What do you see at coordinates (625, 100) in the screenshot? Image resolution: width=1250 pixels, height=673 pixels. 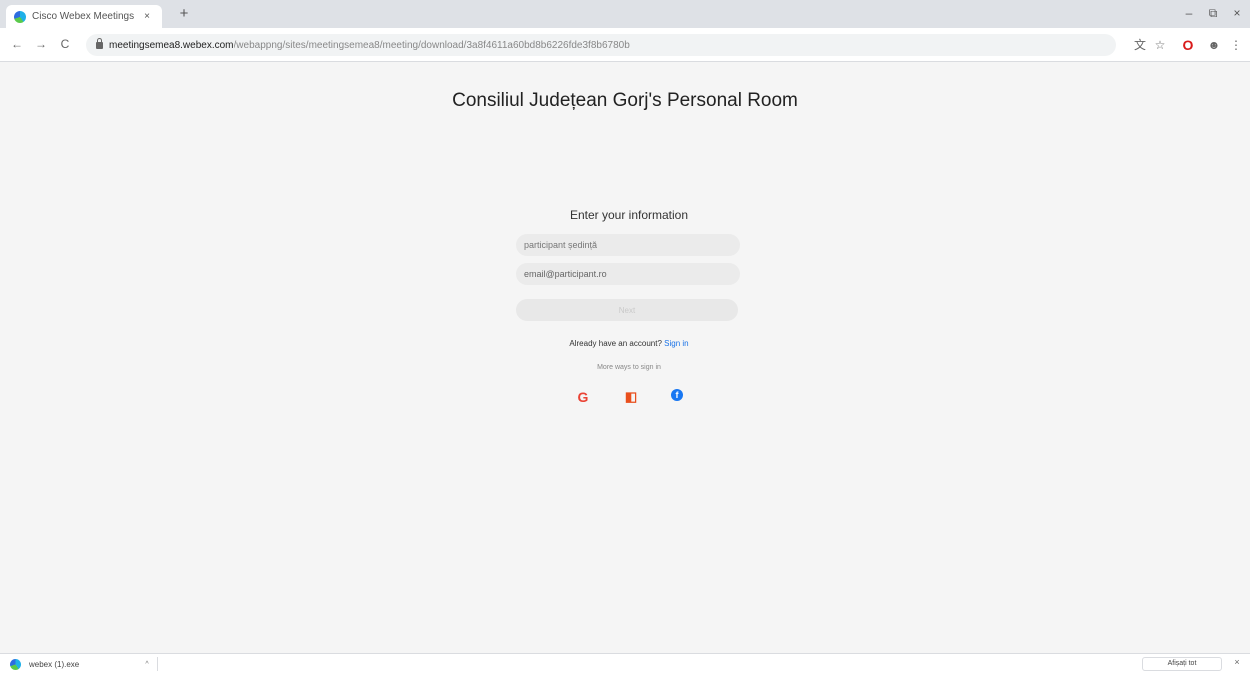 I see `page-title: Consiliul Județean Gorj's Personal Room` at bounding box center [625, 100].